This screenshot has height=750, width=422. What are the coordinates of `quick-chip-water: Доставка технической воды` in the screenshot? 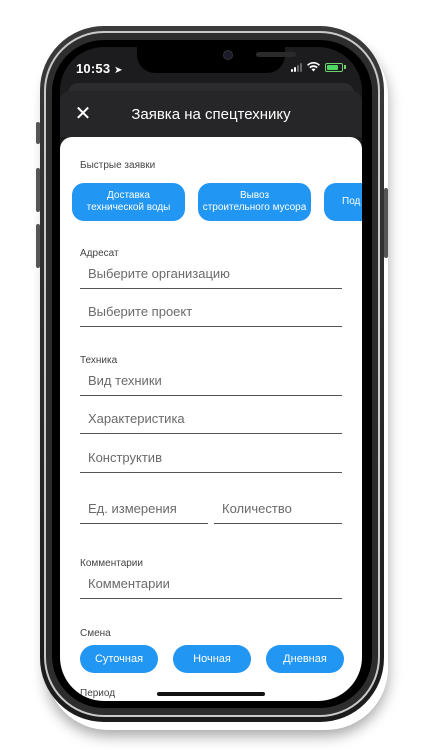 It's located at (128, 202).